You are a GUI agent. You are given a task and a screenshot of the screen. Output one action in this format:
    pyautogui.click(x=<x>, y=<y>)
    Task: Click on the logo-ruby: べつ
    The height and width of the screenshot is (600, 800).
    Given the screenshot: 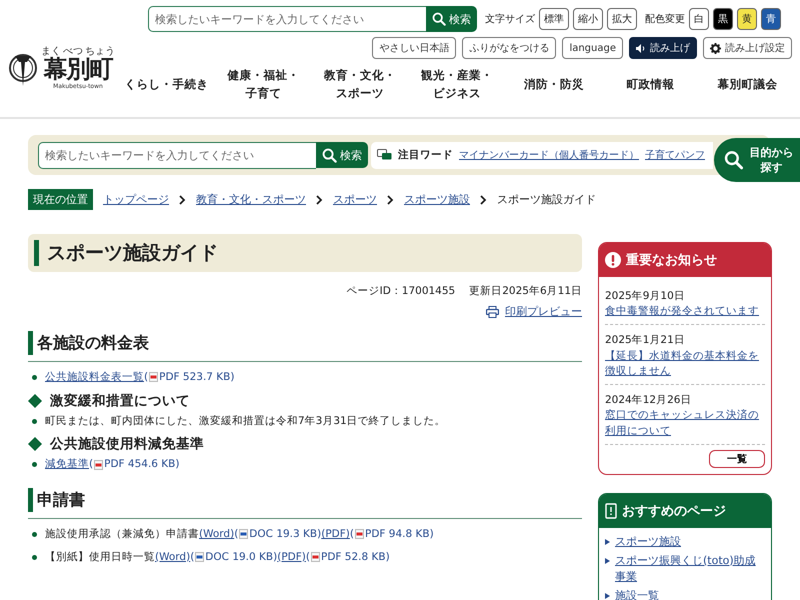 What is the action you would take?
    pyautogui.click(x=73, y=52)
    